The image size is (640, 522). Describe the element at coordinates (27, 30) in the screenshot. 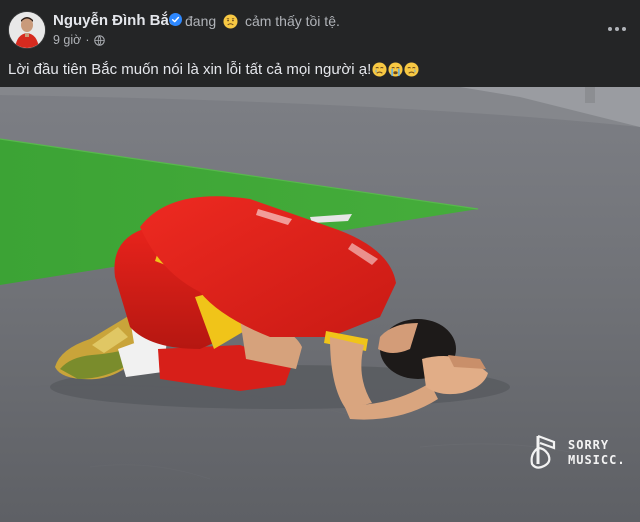

I see `avatar` at that location.